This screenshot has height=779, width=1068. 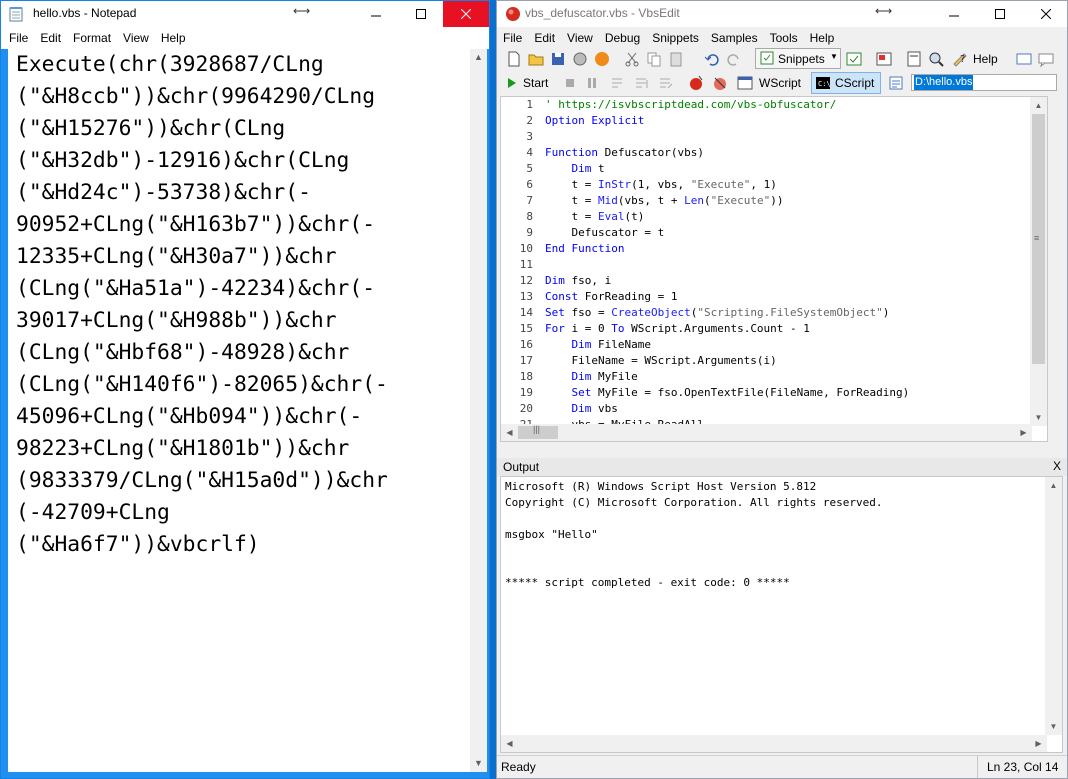 What do you see at coordinates (823, 83) in the screenshot?
I see `console-icon: C:\` at bounding box center [823, 83].